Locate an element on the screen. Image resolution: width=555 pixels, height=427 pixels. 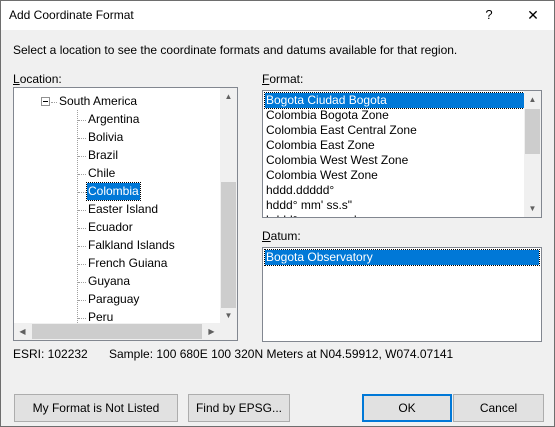
datum-label-accesskey: D is located at coordinates (266, 236).